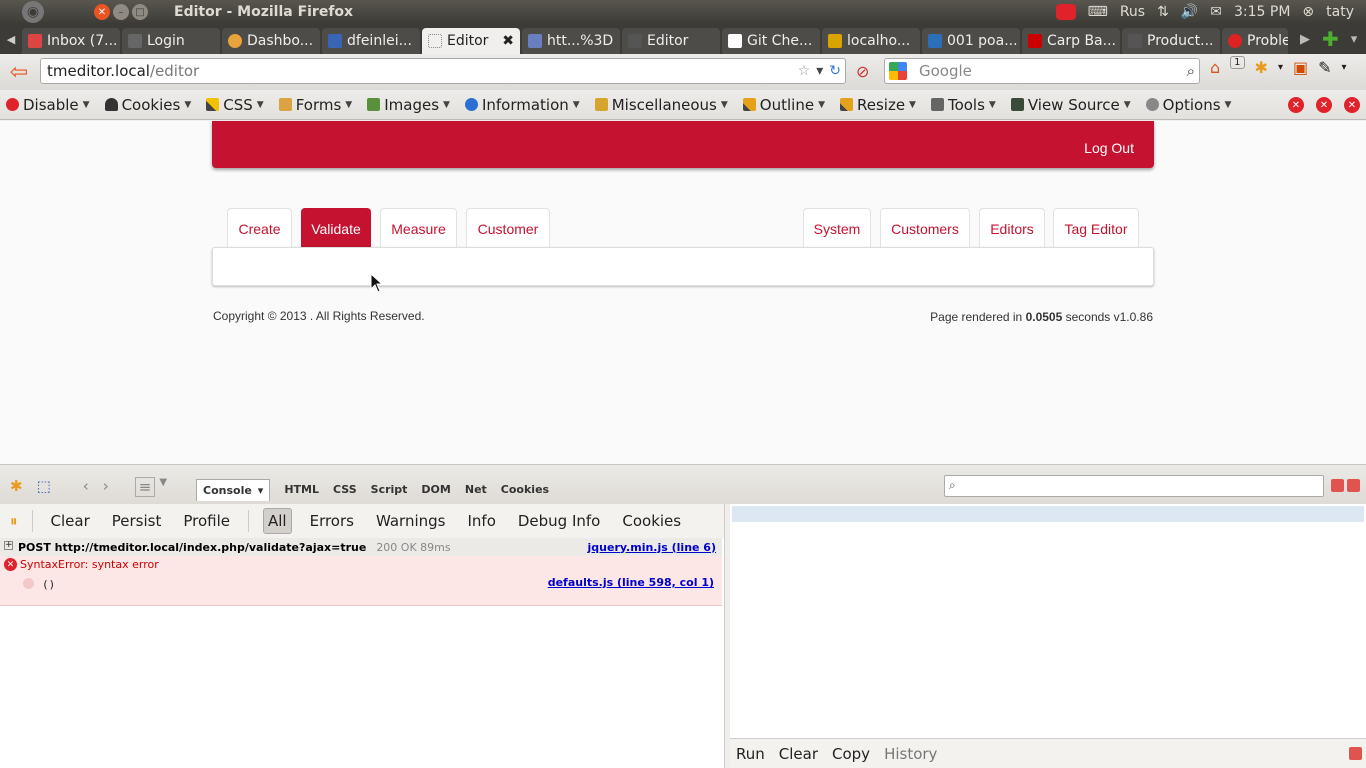  Describe the element at coordinates (1098, 12) in the screenshot. I see `keyboard-icon: ⌨` at that location.